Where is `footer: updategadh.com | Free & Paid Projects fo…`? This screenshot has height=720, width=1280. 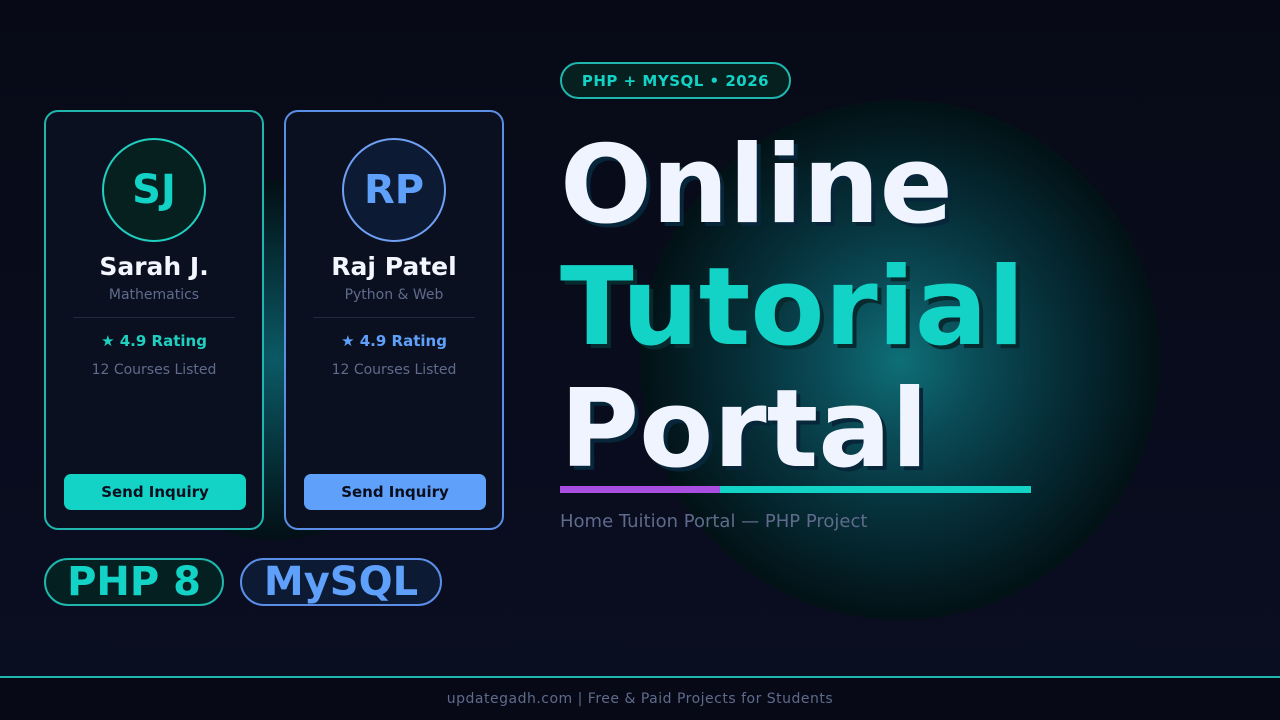 footer: updategadh.com | Free & Paid Projects fo… is located at coordinates (640, 698).